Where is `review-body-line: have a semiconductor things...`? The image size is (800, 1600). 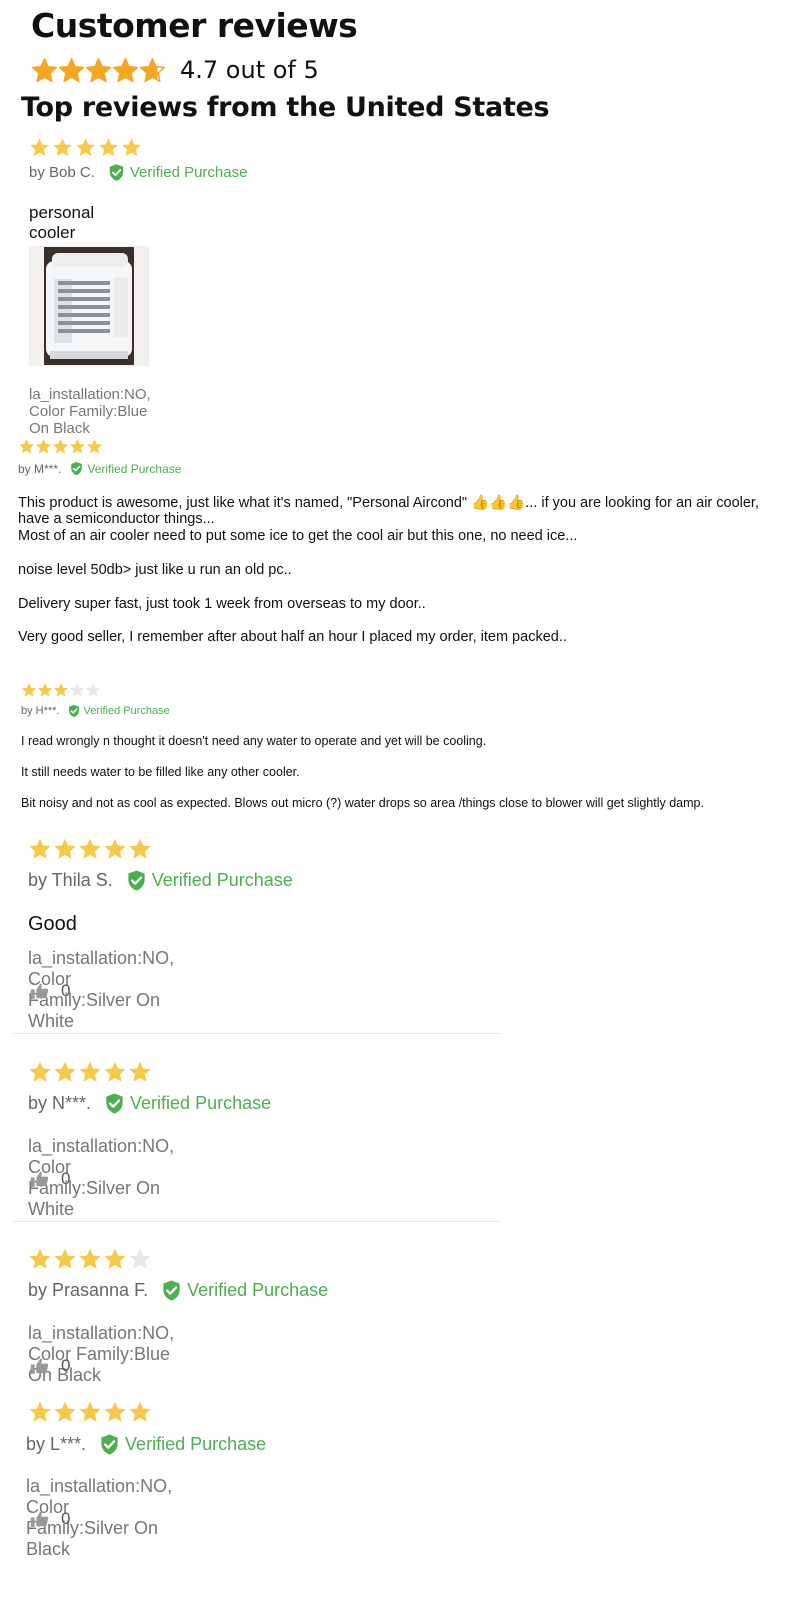
review-body-line: have a semiconductor things... is located at coordinates (116, 519).